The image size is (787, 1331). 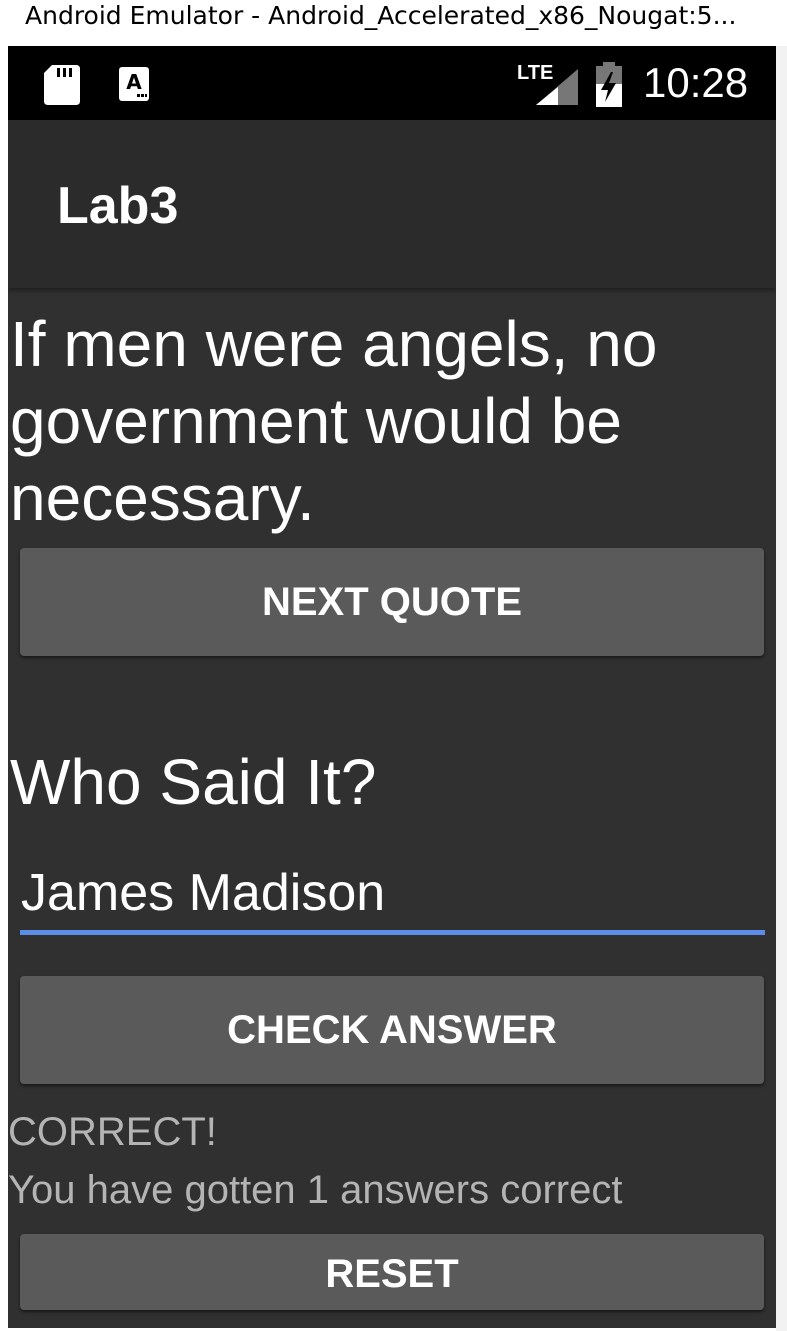 I want to click on score-text: You have gotten 1 answers correct, so click(x=315, y=1190).